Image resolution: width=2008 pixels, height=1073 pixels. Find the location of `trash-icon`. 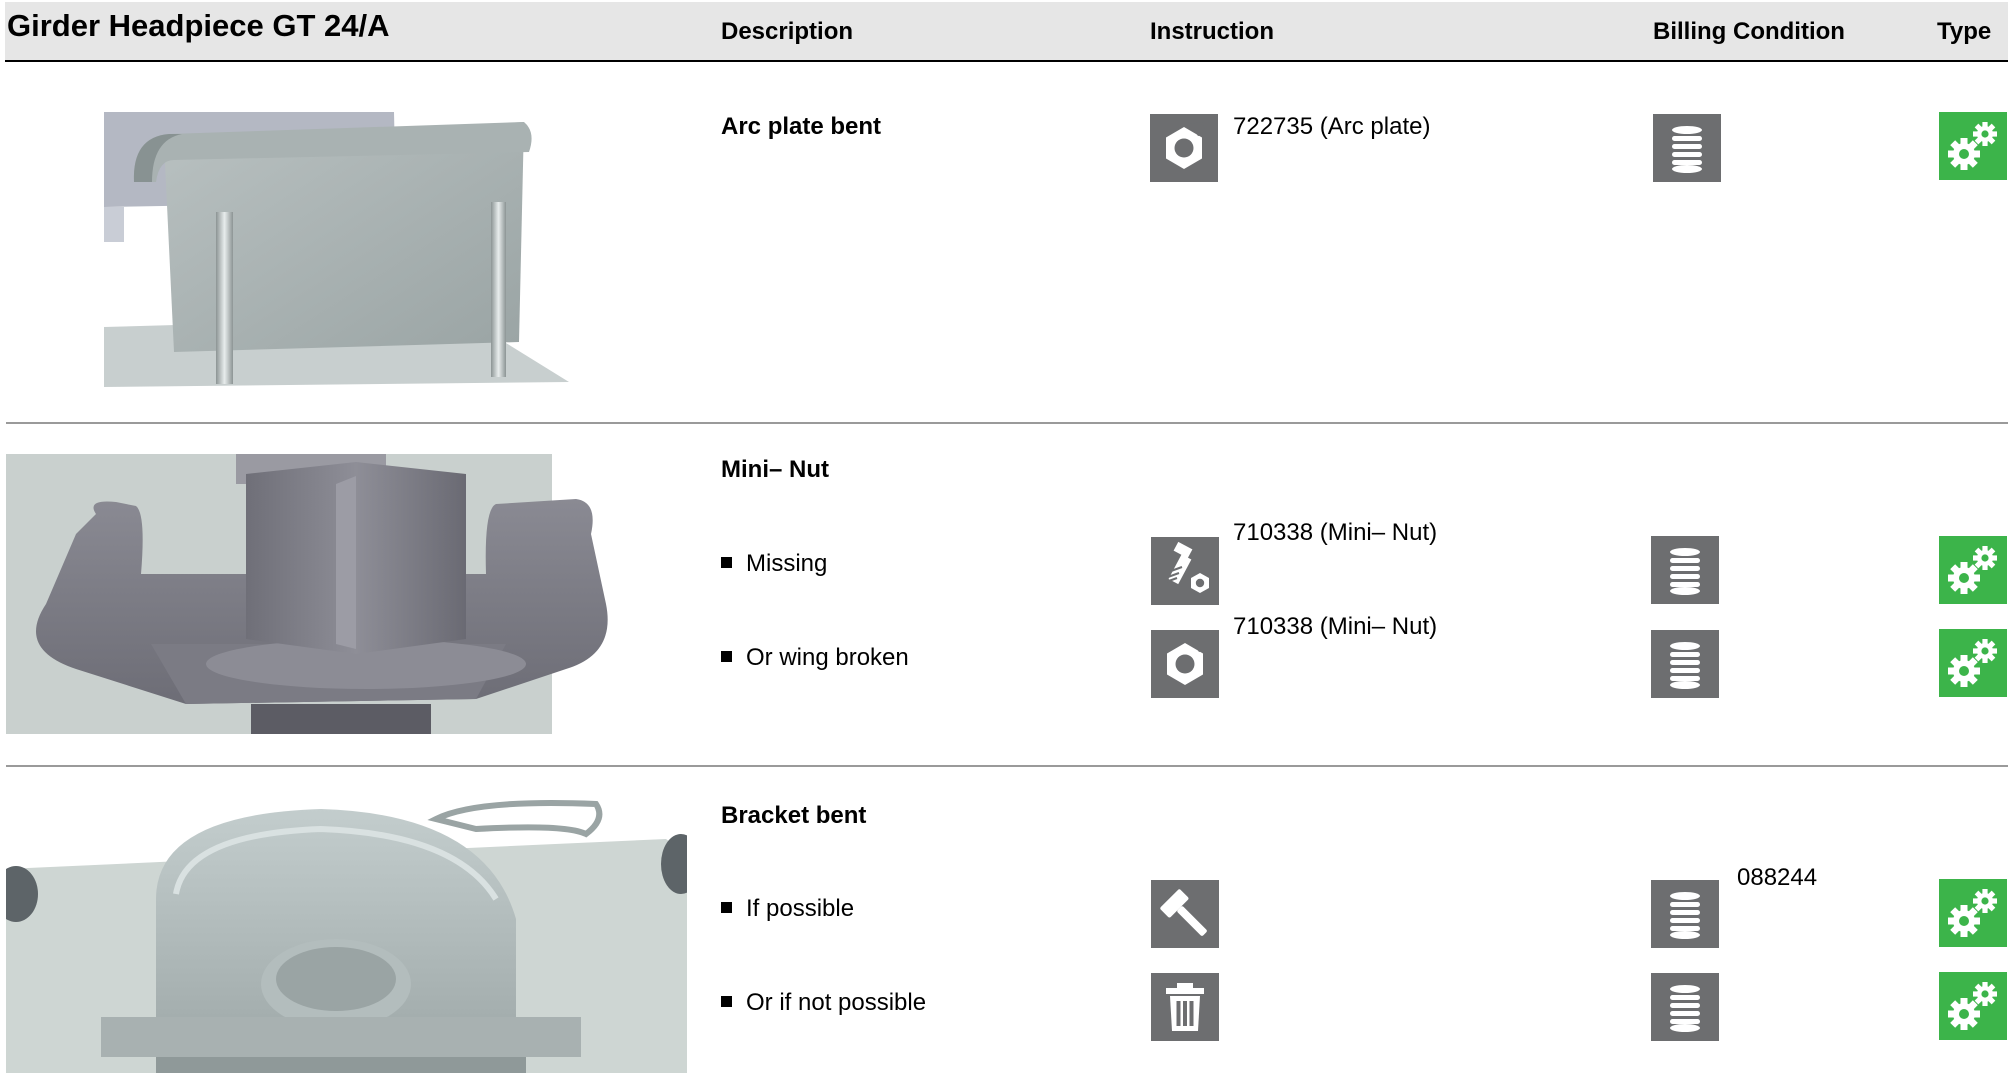

trash-icon is located at coordinates (1185, 1007).